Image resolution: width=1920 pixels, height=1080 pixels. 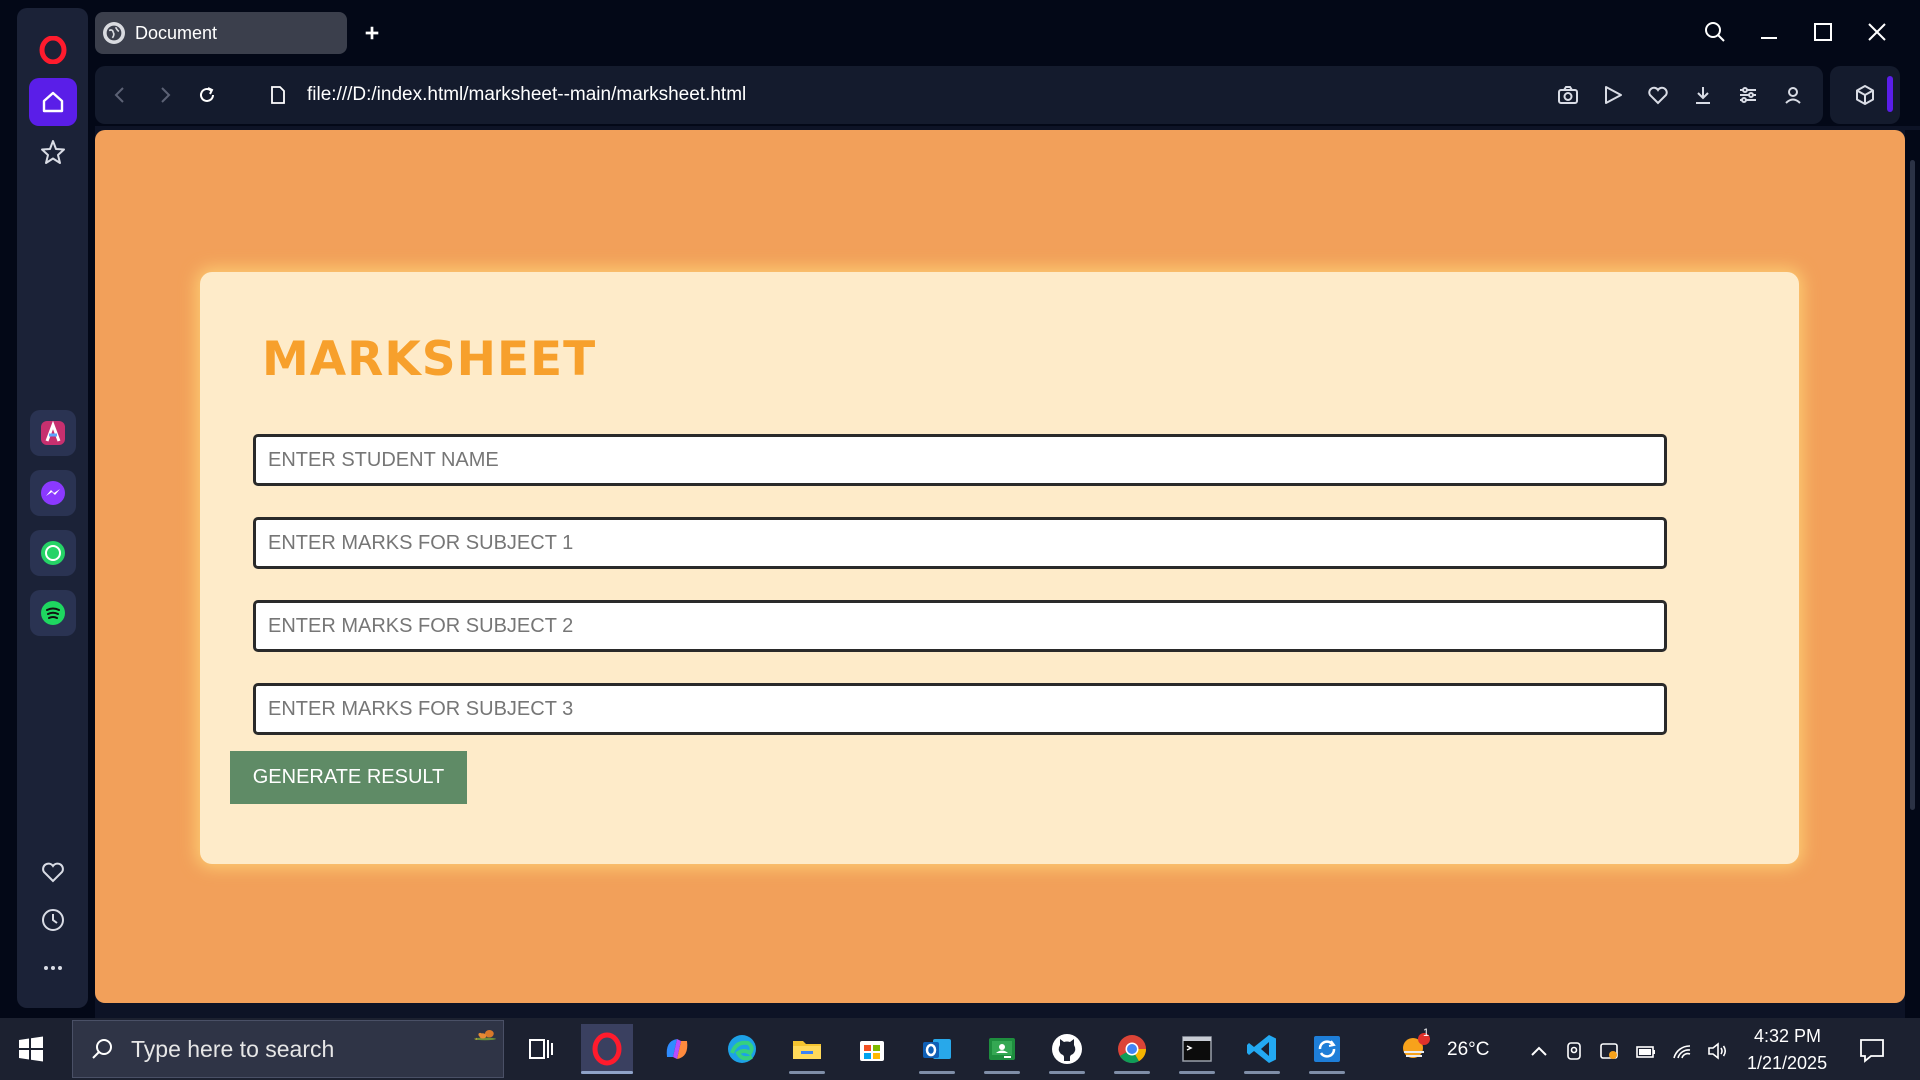 I want to click on opera-accent-bar, so click(x=1890, y=94).